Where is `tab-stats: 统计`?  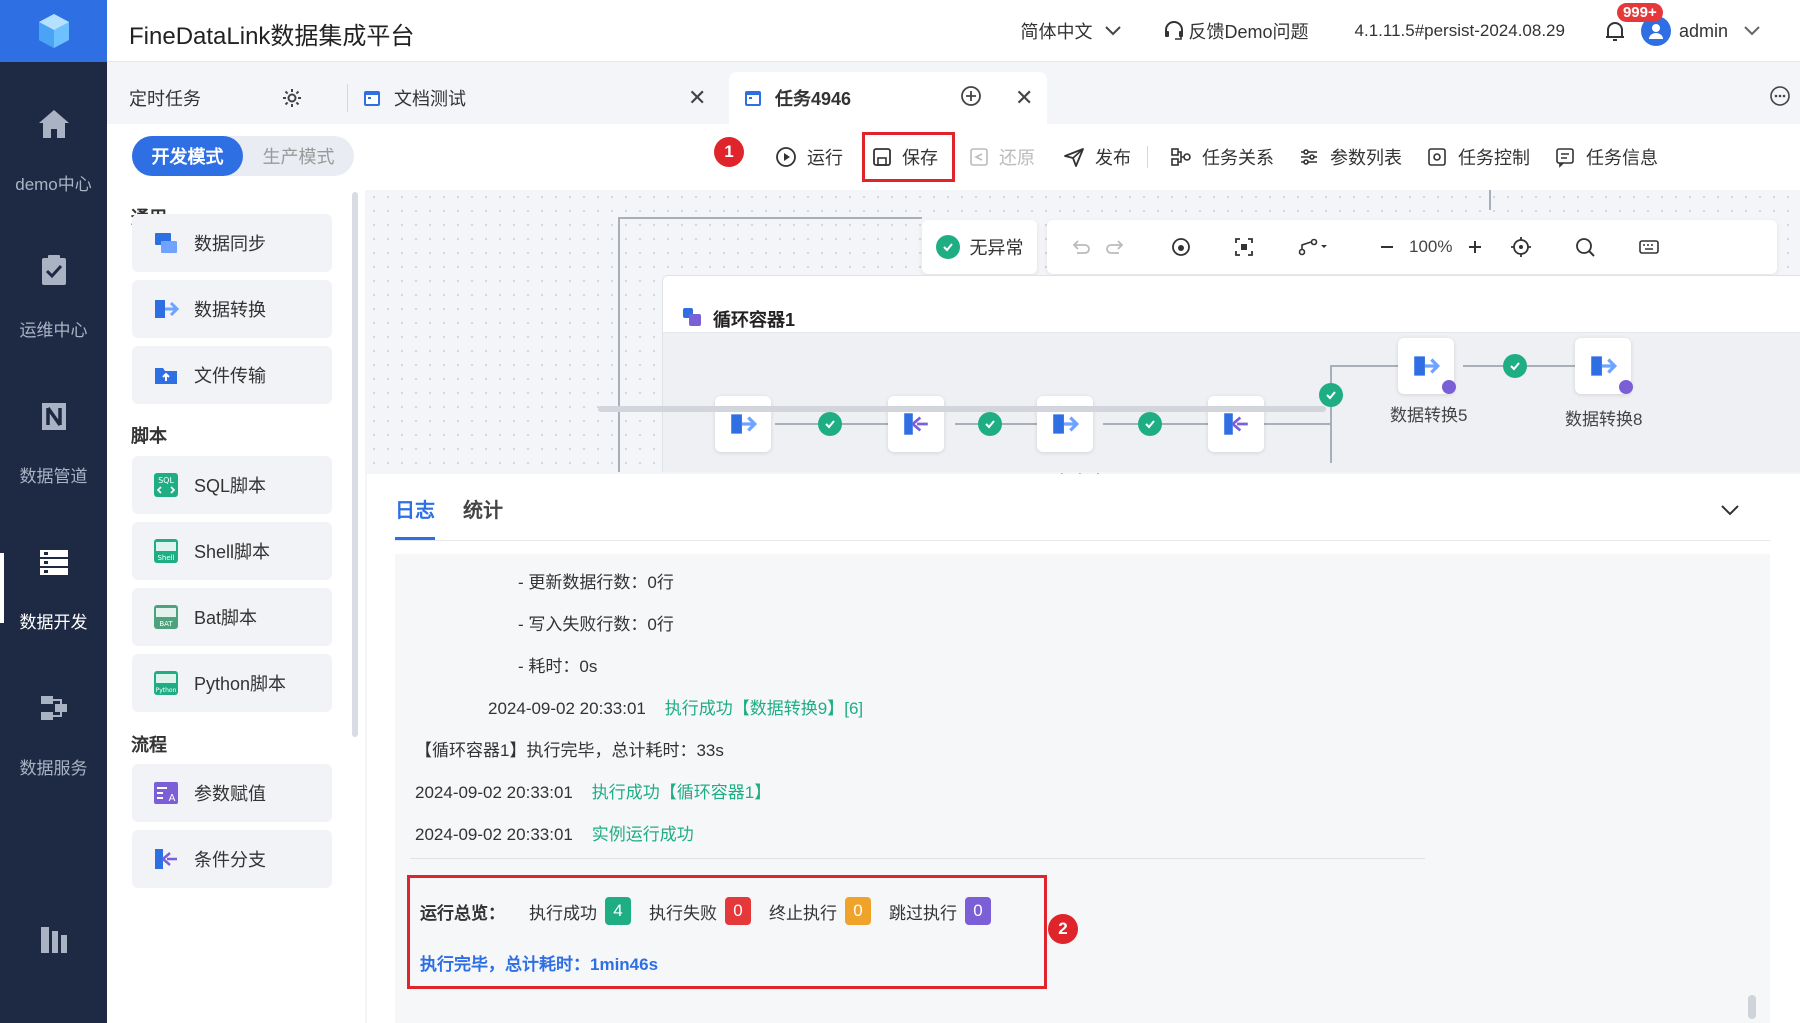
tab-stats: 统计 is located at coordinates (483, 517).